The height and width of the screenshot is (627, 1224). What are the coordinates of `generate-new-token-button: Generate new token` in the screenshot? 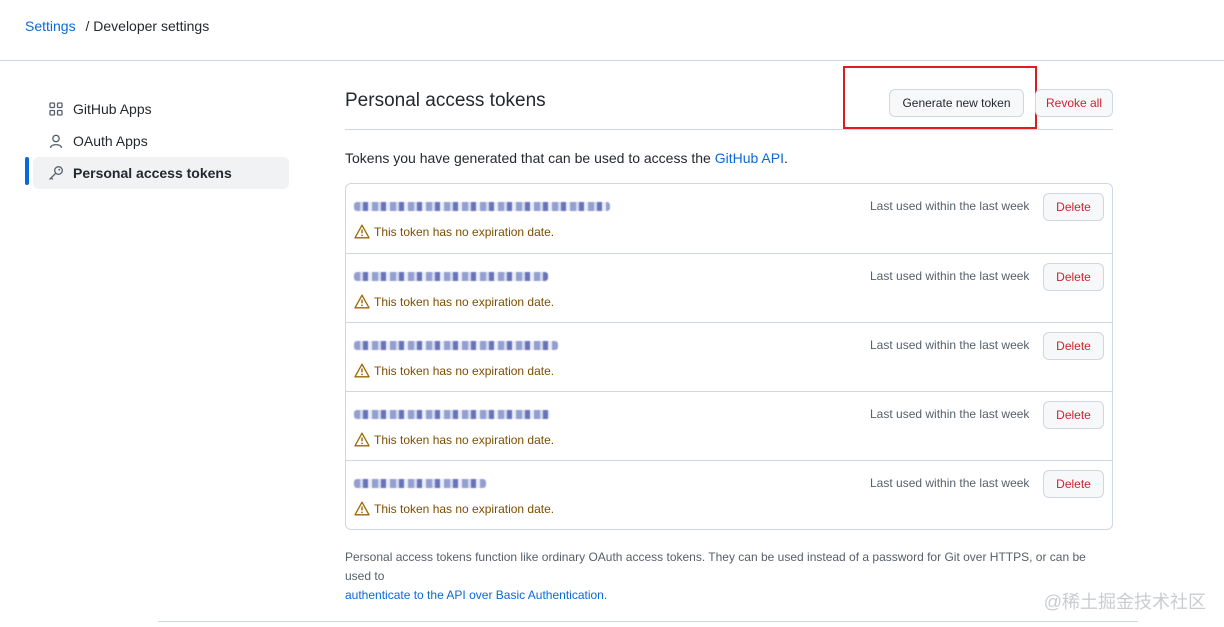 It's located at (956, 103).